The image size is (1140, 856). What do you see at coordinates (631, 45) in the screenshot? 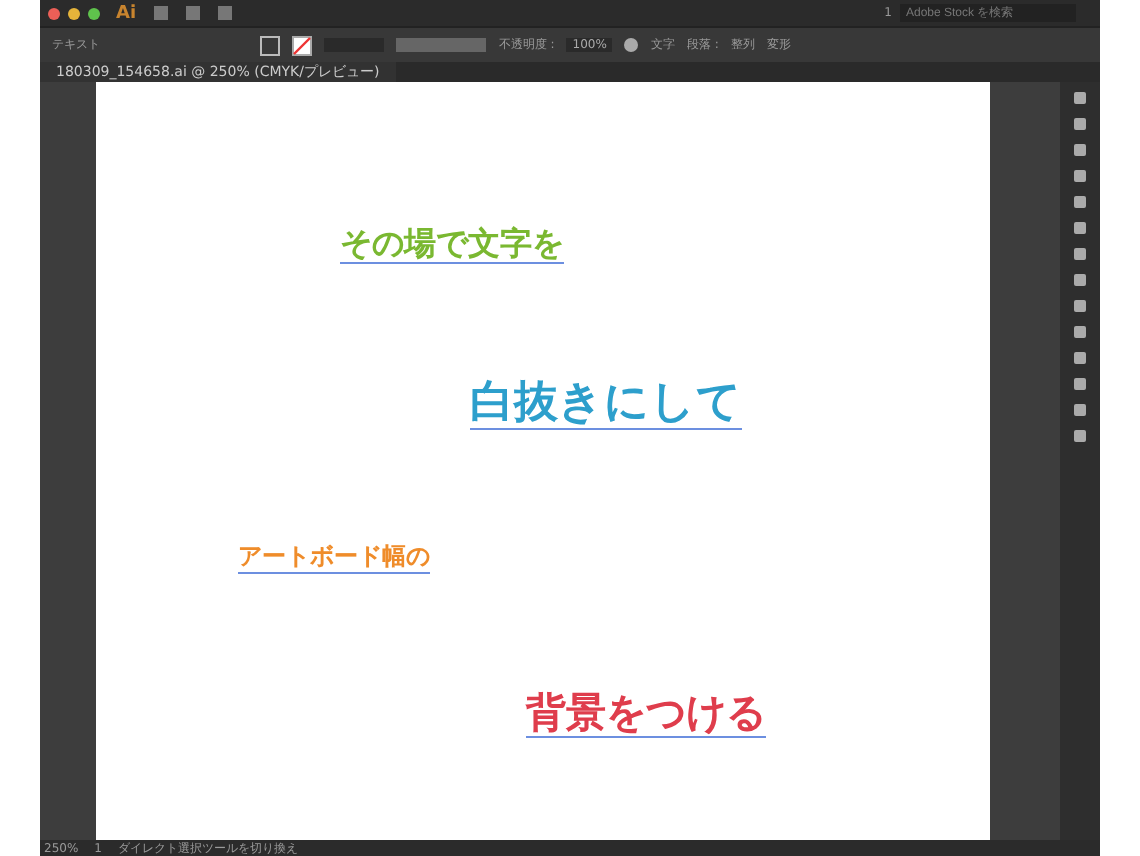
I see `recolor-icon` at bounding box center [631, 45].